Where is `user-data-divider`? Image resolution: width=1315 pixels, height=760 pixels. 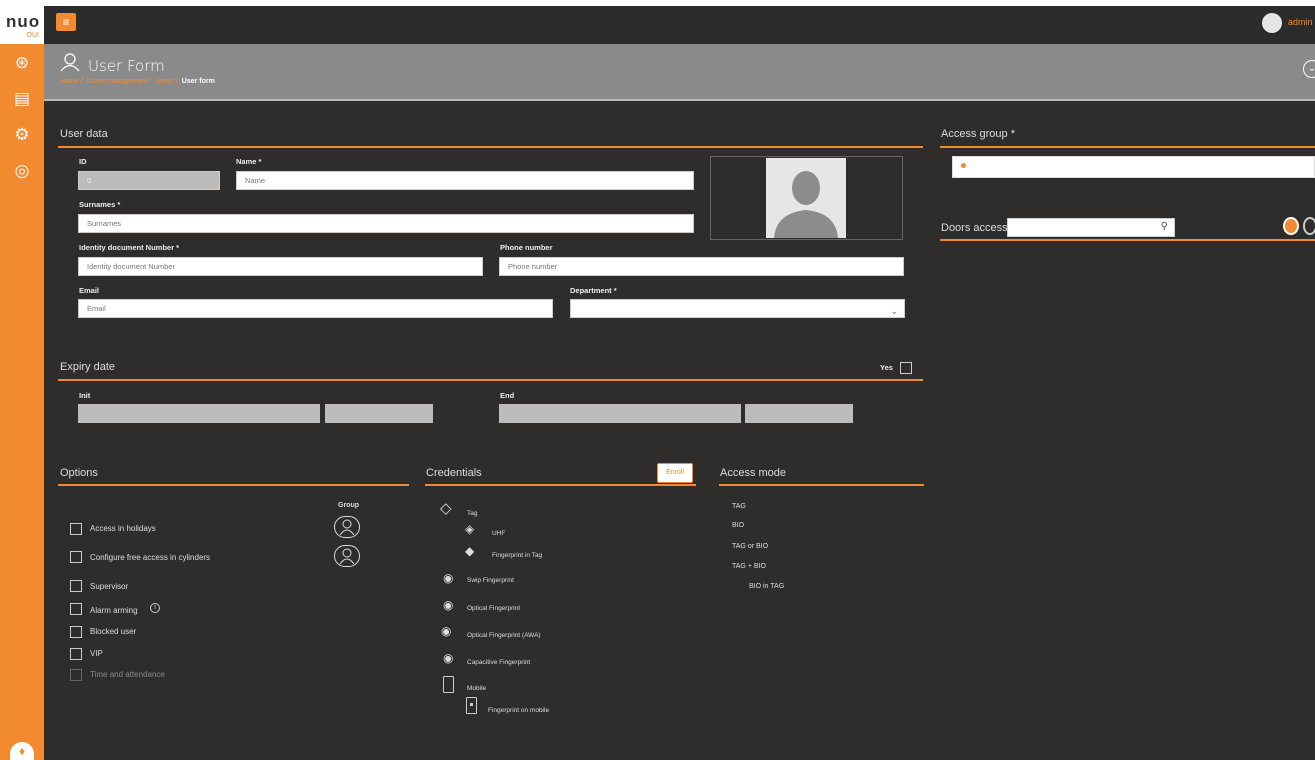 user-data-divider is located at coordinates (490, 147).